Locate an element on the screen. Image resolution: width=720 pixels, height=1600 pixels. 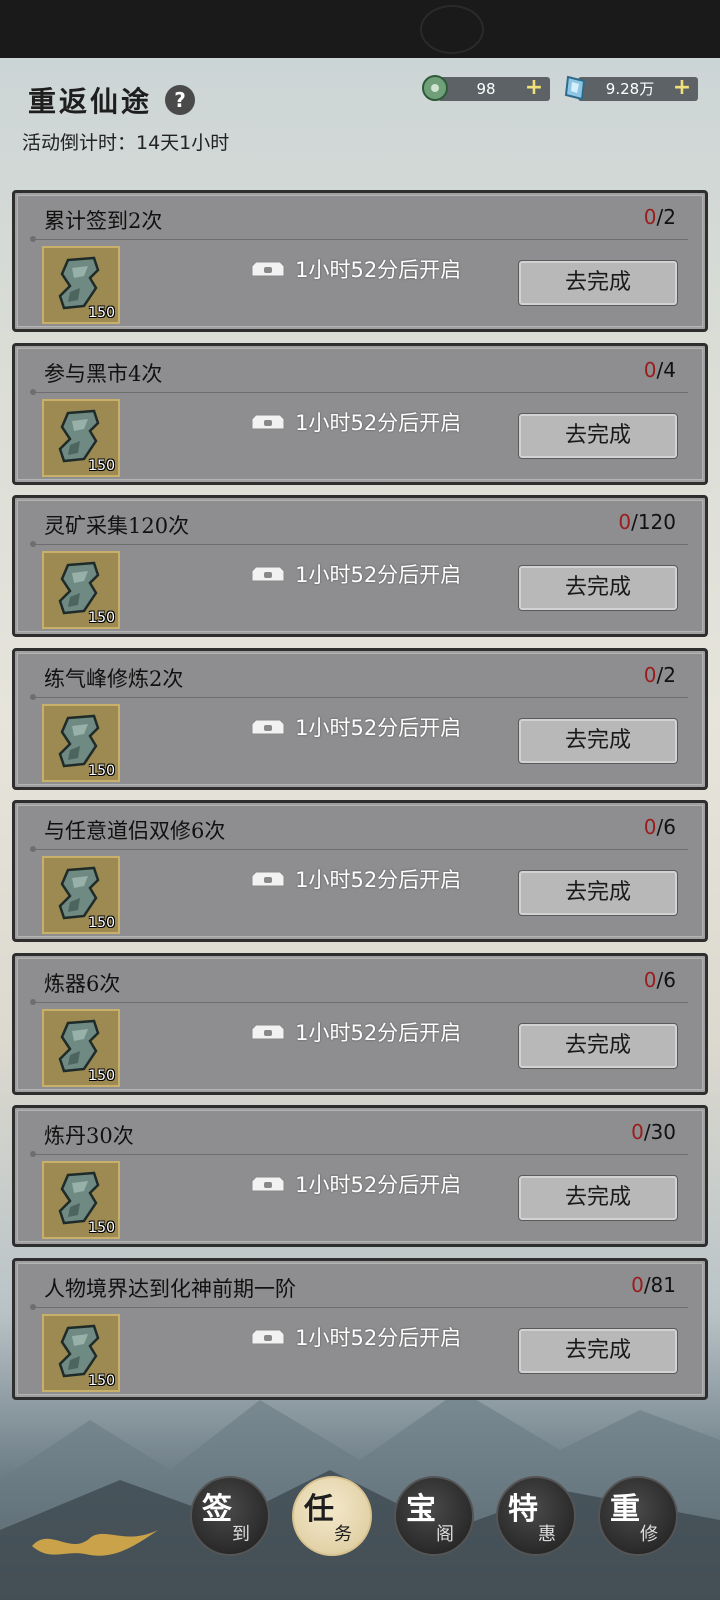
task-name: 炼丹30次 is located at coordinates (89, 1136).